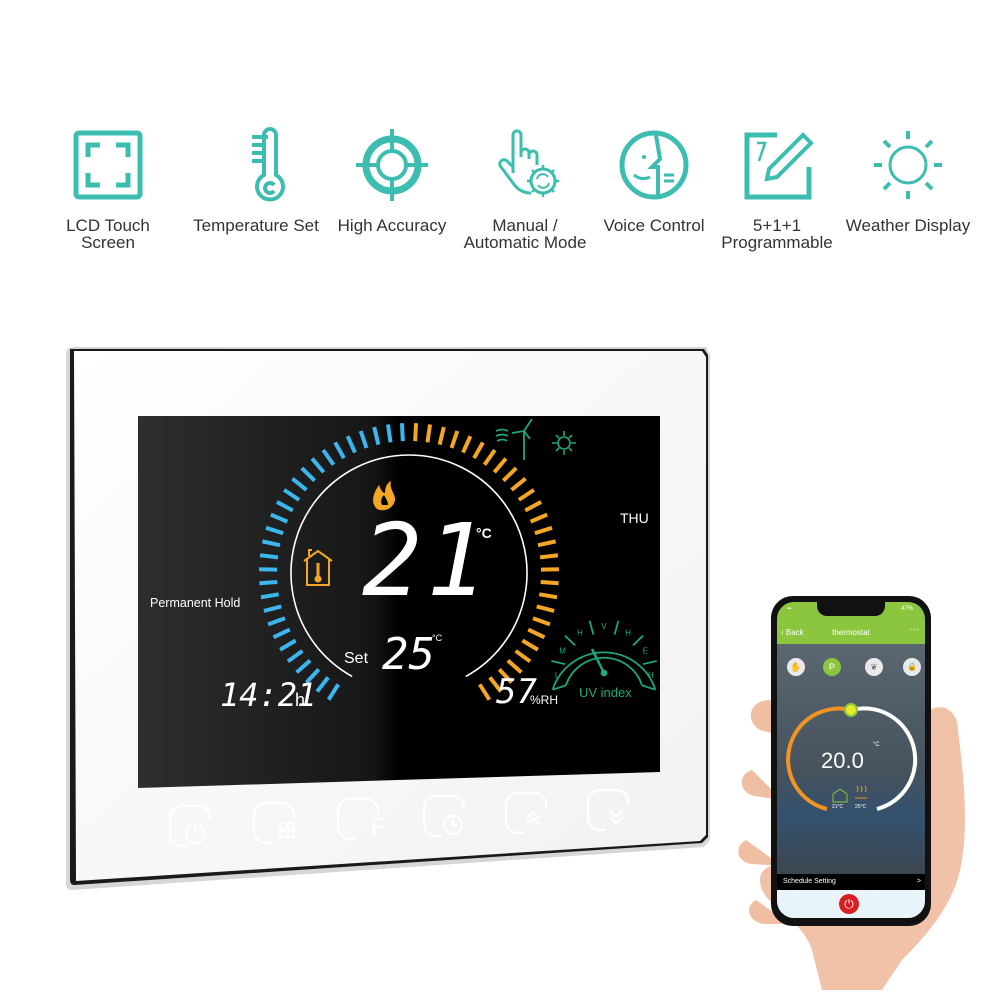  I want to click on power-button, so click(190, 826).